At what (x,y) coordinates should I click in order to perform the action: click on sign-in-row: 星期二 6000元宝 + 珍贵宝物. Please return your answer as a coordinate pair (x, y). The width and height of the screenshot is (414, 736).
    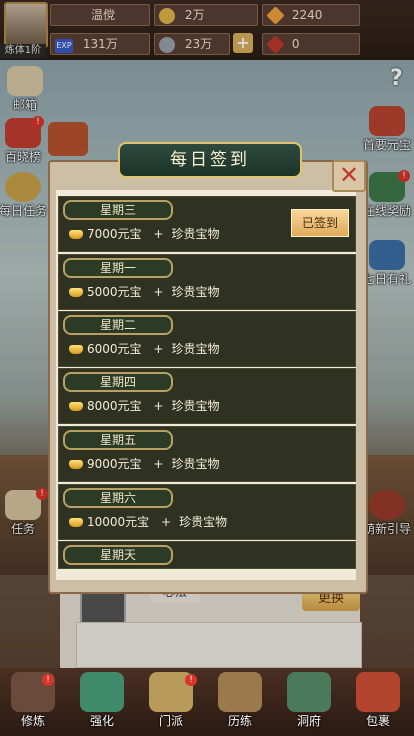
    Looking at the image, I should click on (207, 339).